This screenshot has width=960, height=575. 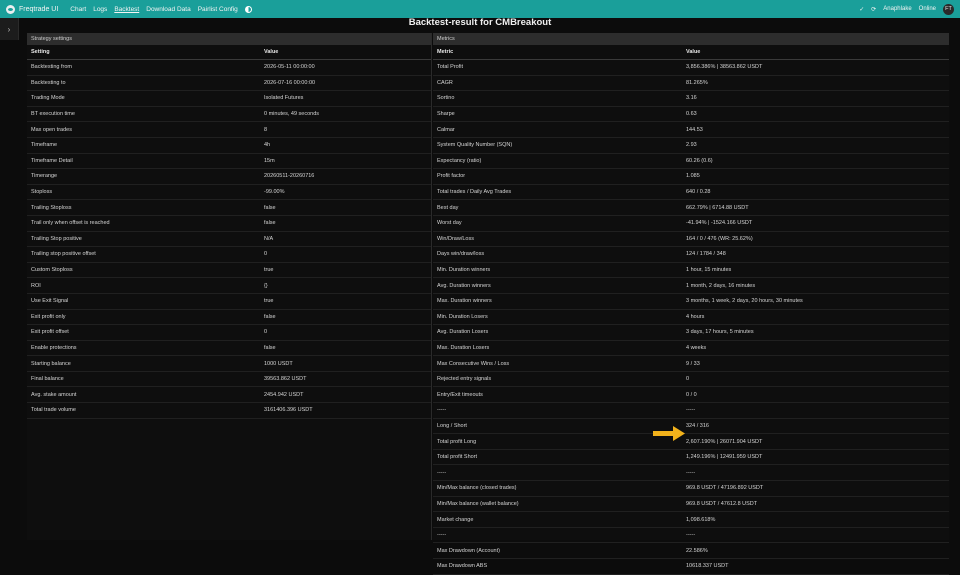 What do you see at coordinates (248, 9) in the screenshot?
I see `theme-toggle-icon` at bounding box center [248, 9].